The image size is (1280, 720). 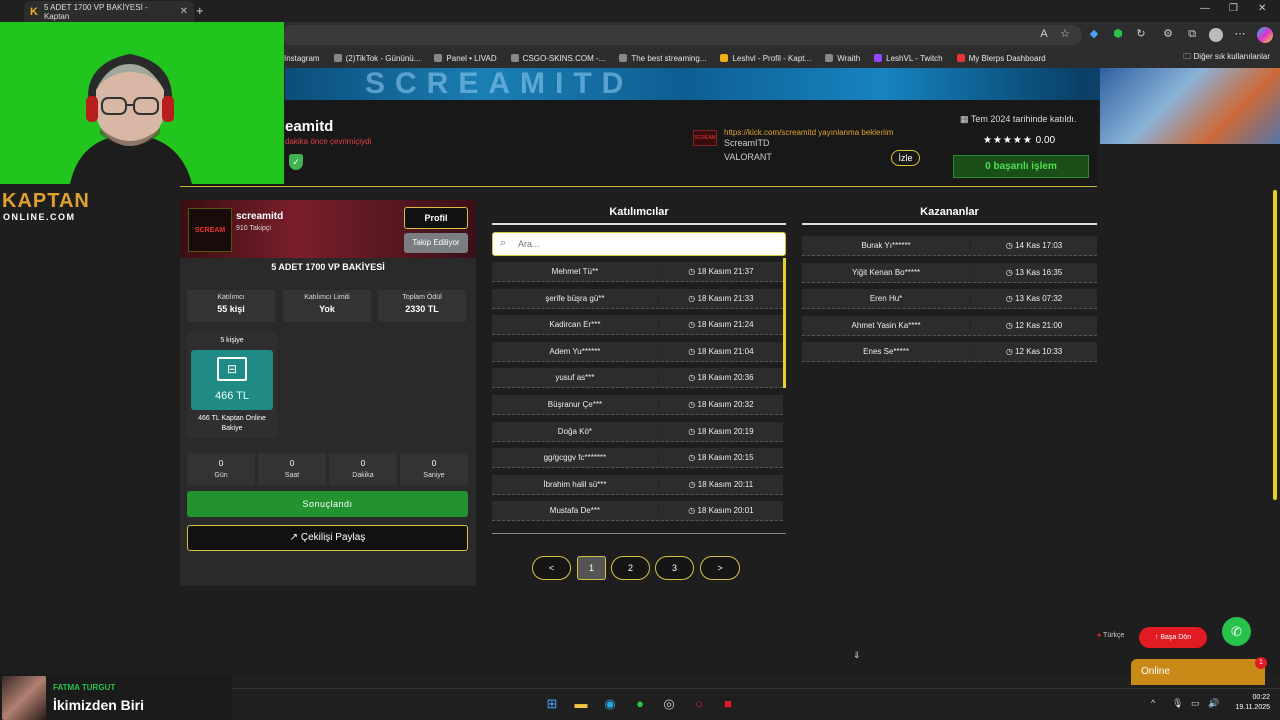 I want to click on page-3-button: 3, so click(x=674, y=568).